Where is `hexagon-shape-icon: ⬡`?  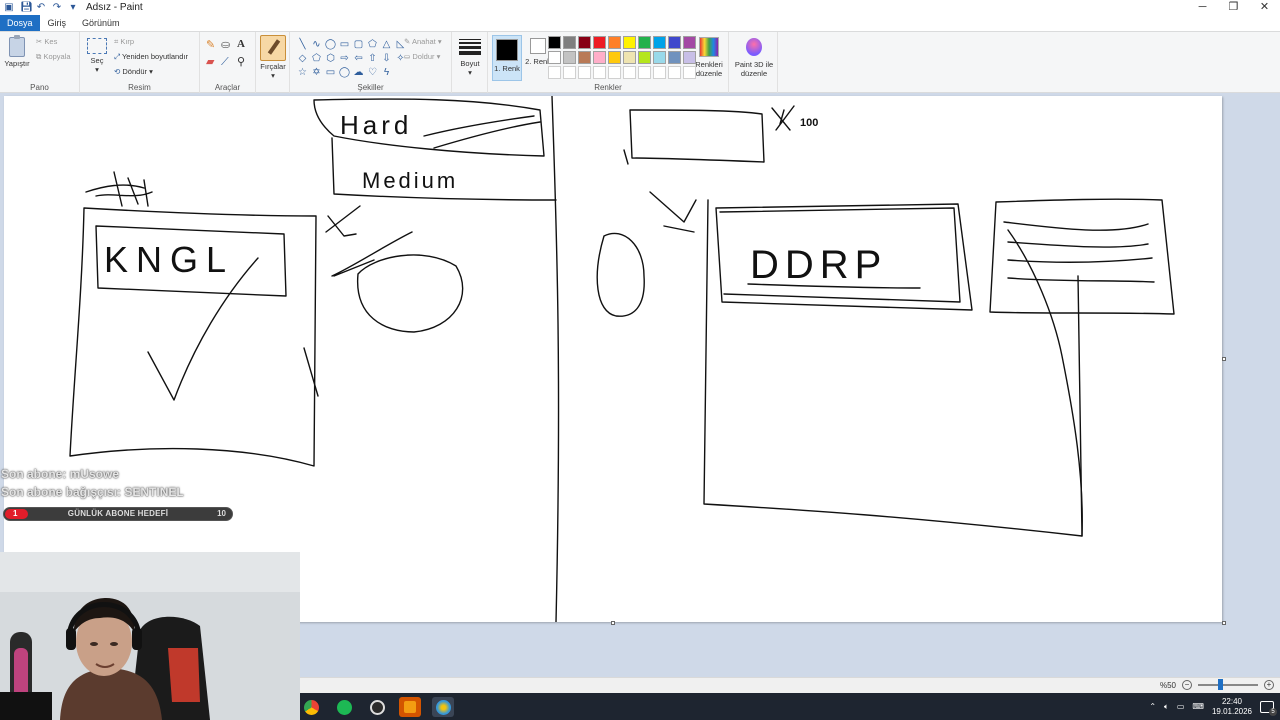
hexagon-shape-icon: ⬡ is located at coordinates (330, 58).